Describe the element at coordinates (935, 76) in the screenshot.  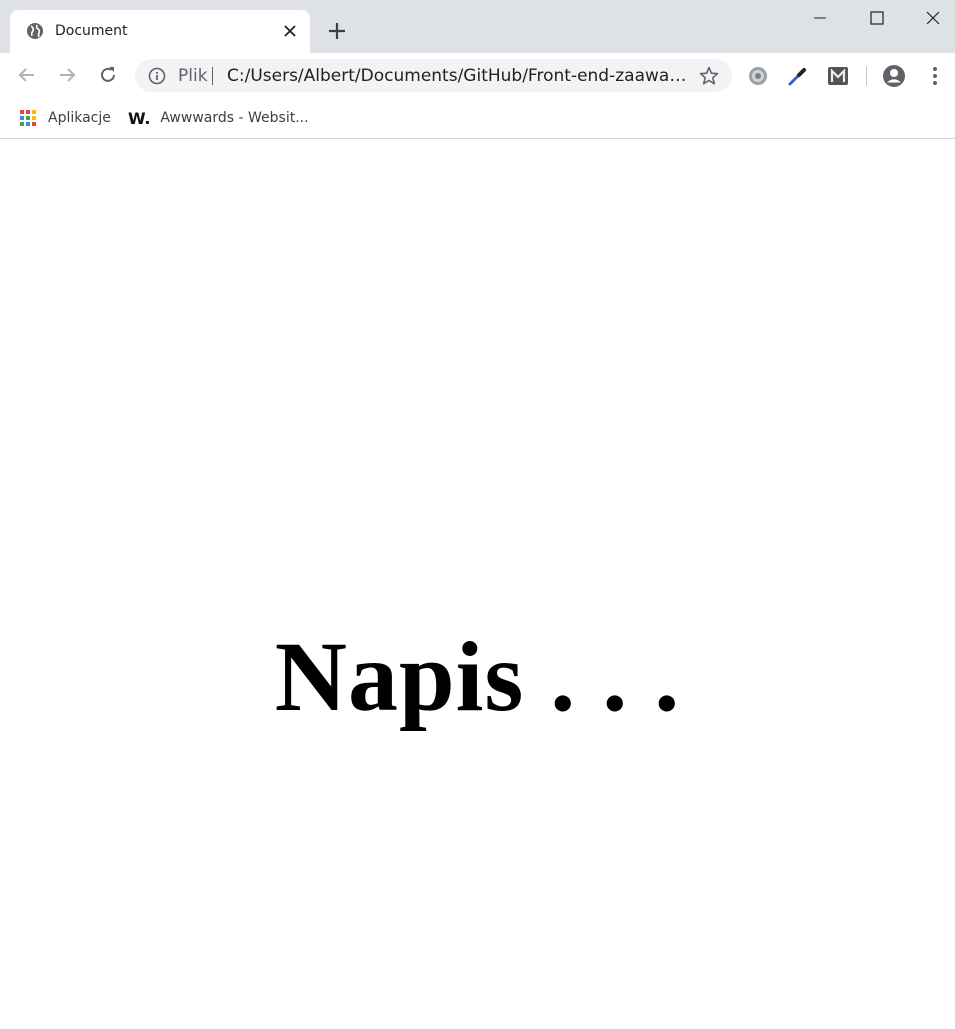
I see `menu-kebab-icon` at that location.